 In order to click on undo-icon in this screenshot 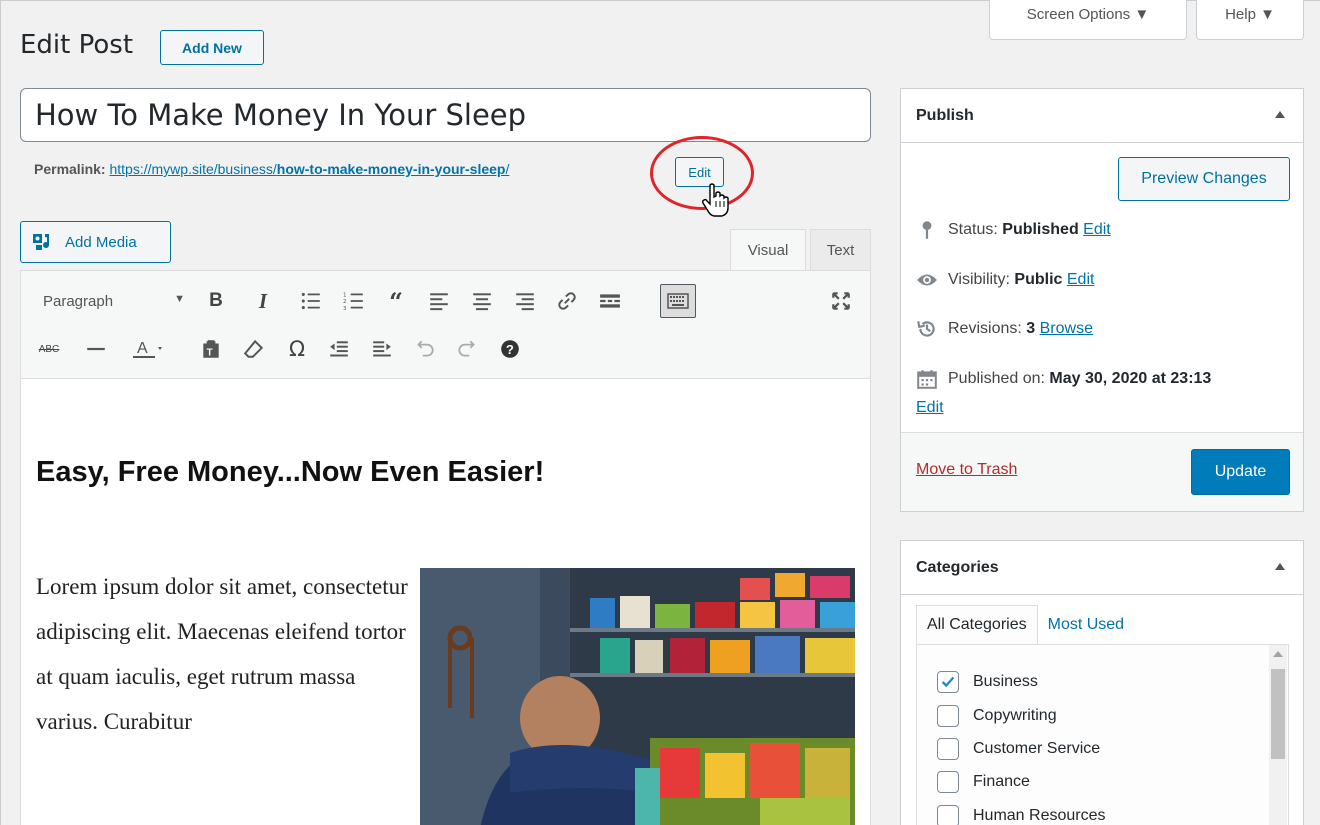, I will do `click(425, 348)`.